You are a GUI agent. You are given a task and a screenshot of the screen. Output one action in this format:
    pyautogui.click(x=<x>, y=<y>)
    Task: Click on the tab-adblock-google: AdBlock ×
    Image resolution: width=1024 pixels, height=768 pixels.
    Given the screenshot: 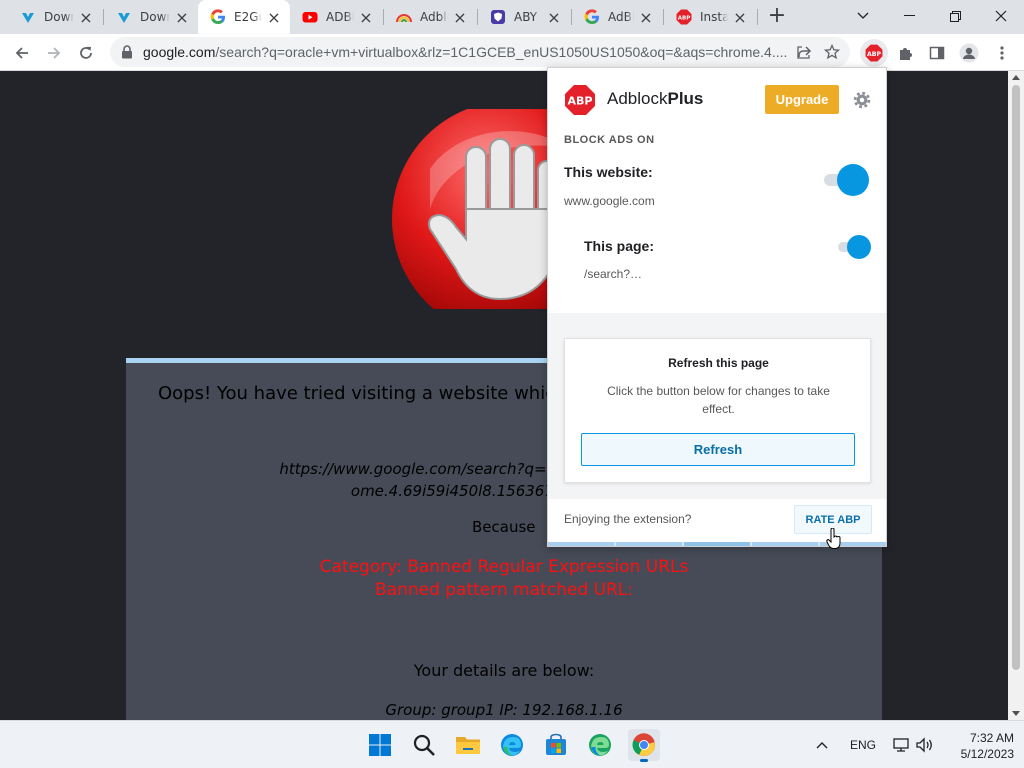 What is the action you would take?
    pyautogui.click(x=617, y=17)
    